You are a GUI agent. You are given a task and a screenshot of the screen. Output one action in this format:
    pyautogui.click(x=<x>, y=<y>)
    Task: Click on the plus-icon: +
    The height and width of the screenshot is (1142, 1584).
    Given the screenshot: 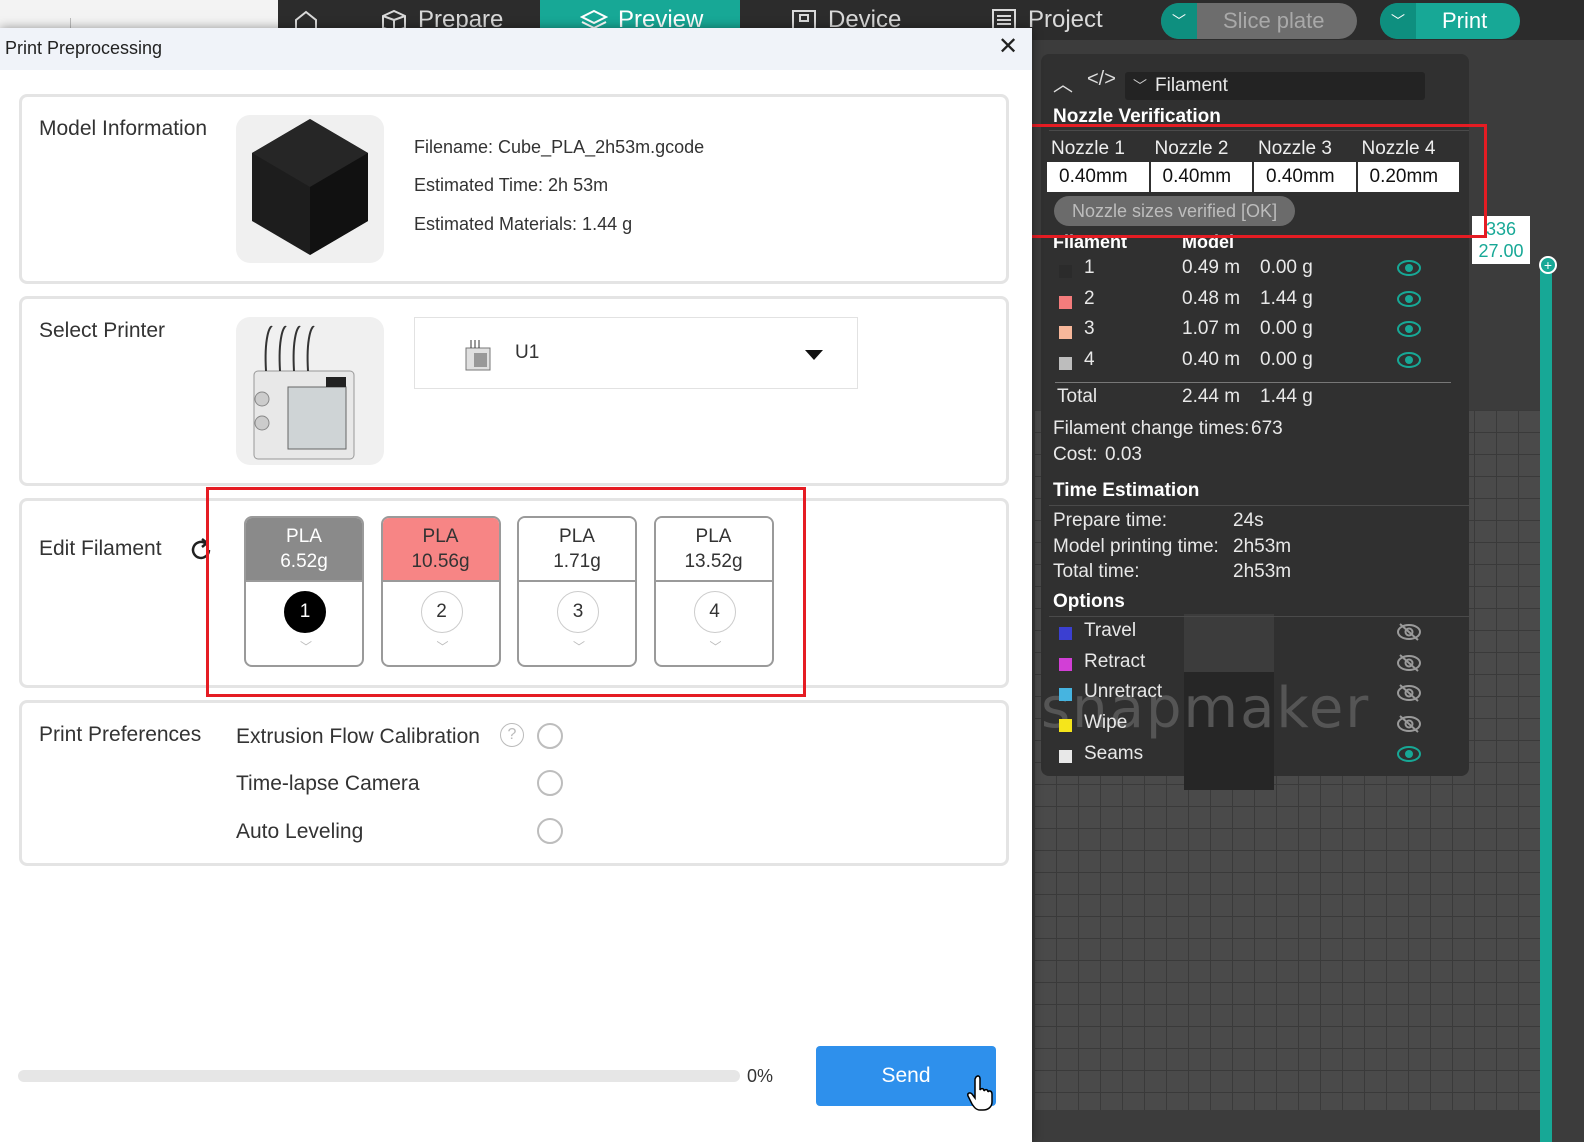 What is the action you would take?
    pyautogui.click(x=1548, y=265)
    